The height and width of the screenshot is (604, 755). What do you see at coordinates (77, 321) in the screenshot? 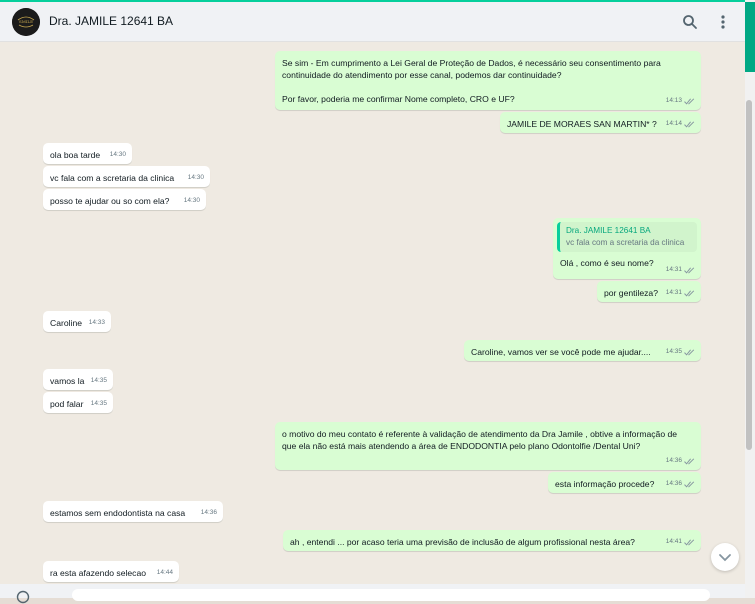
I see `message-incoming: Caroline 14:33` at bounding box center [77, 321].